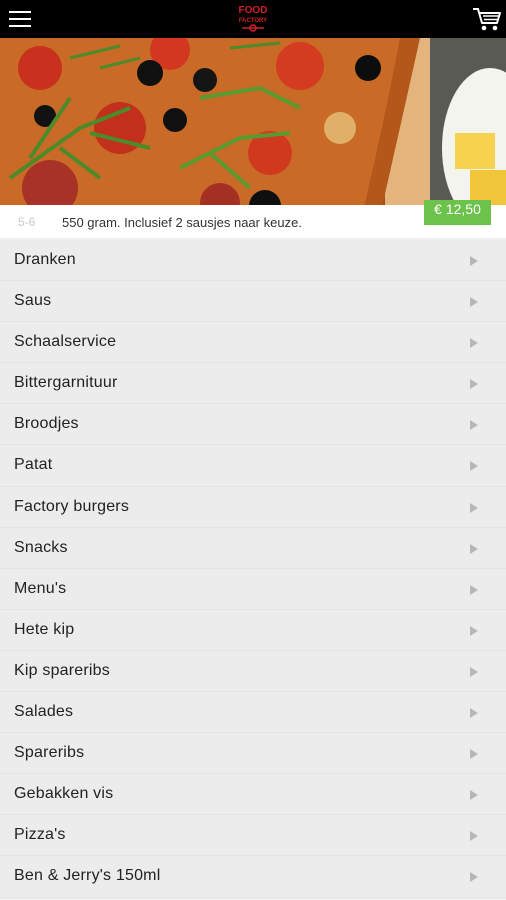 Image resolution: width=506 pixels, height=900 pixels. I want to click on category-label: Dranken, so click(45, 259).